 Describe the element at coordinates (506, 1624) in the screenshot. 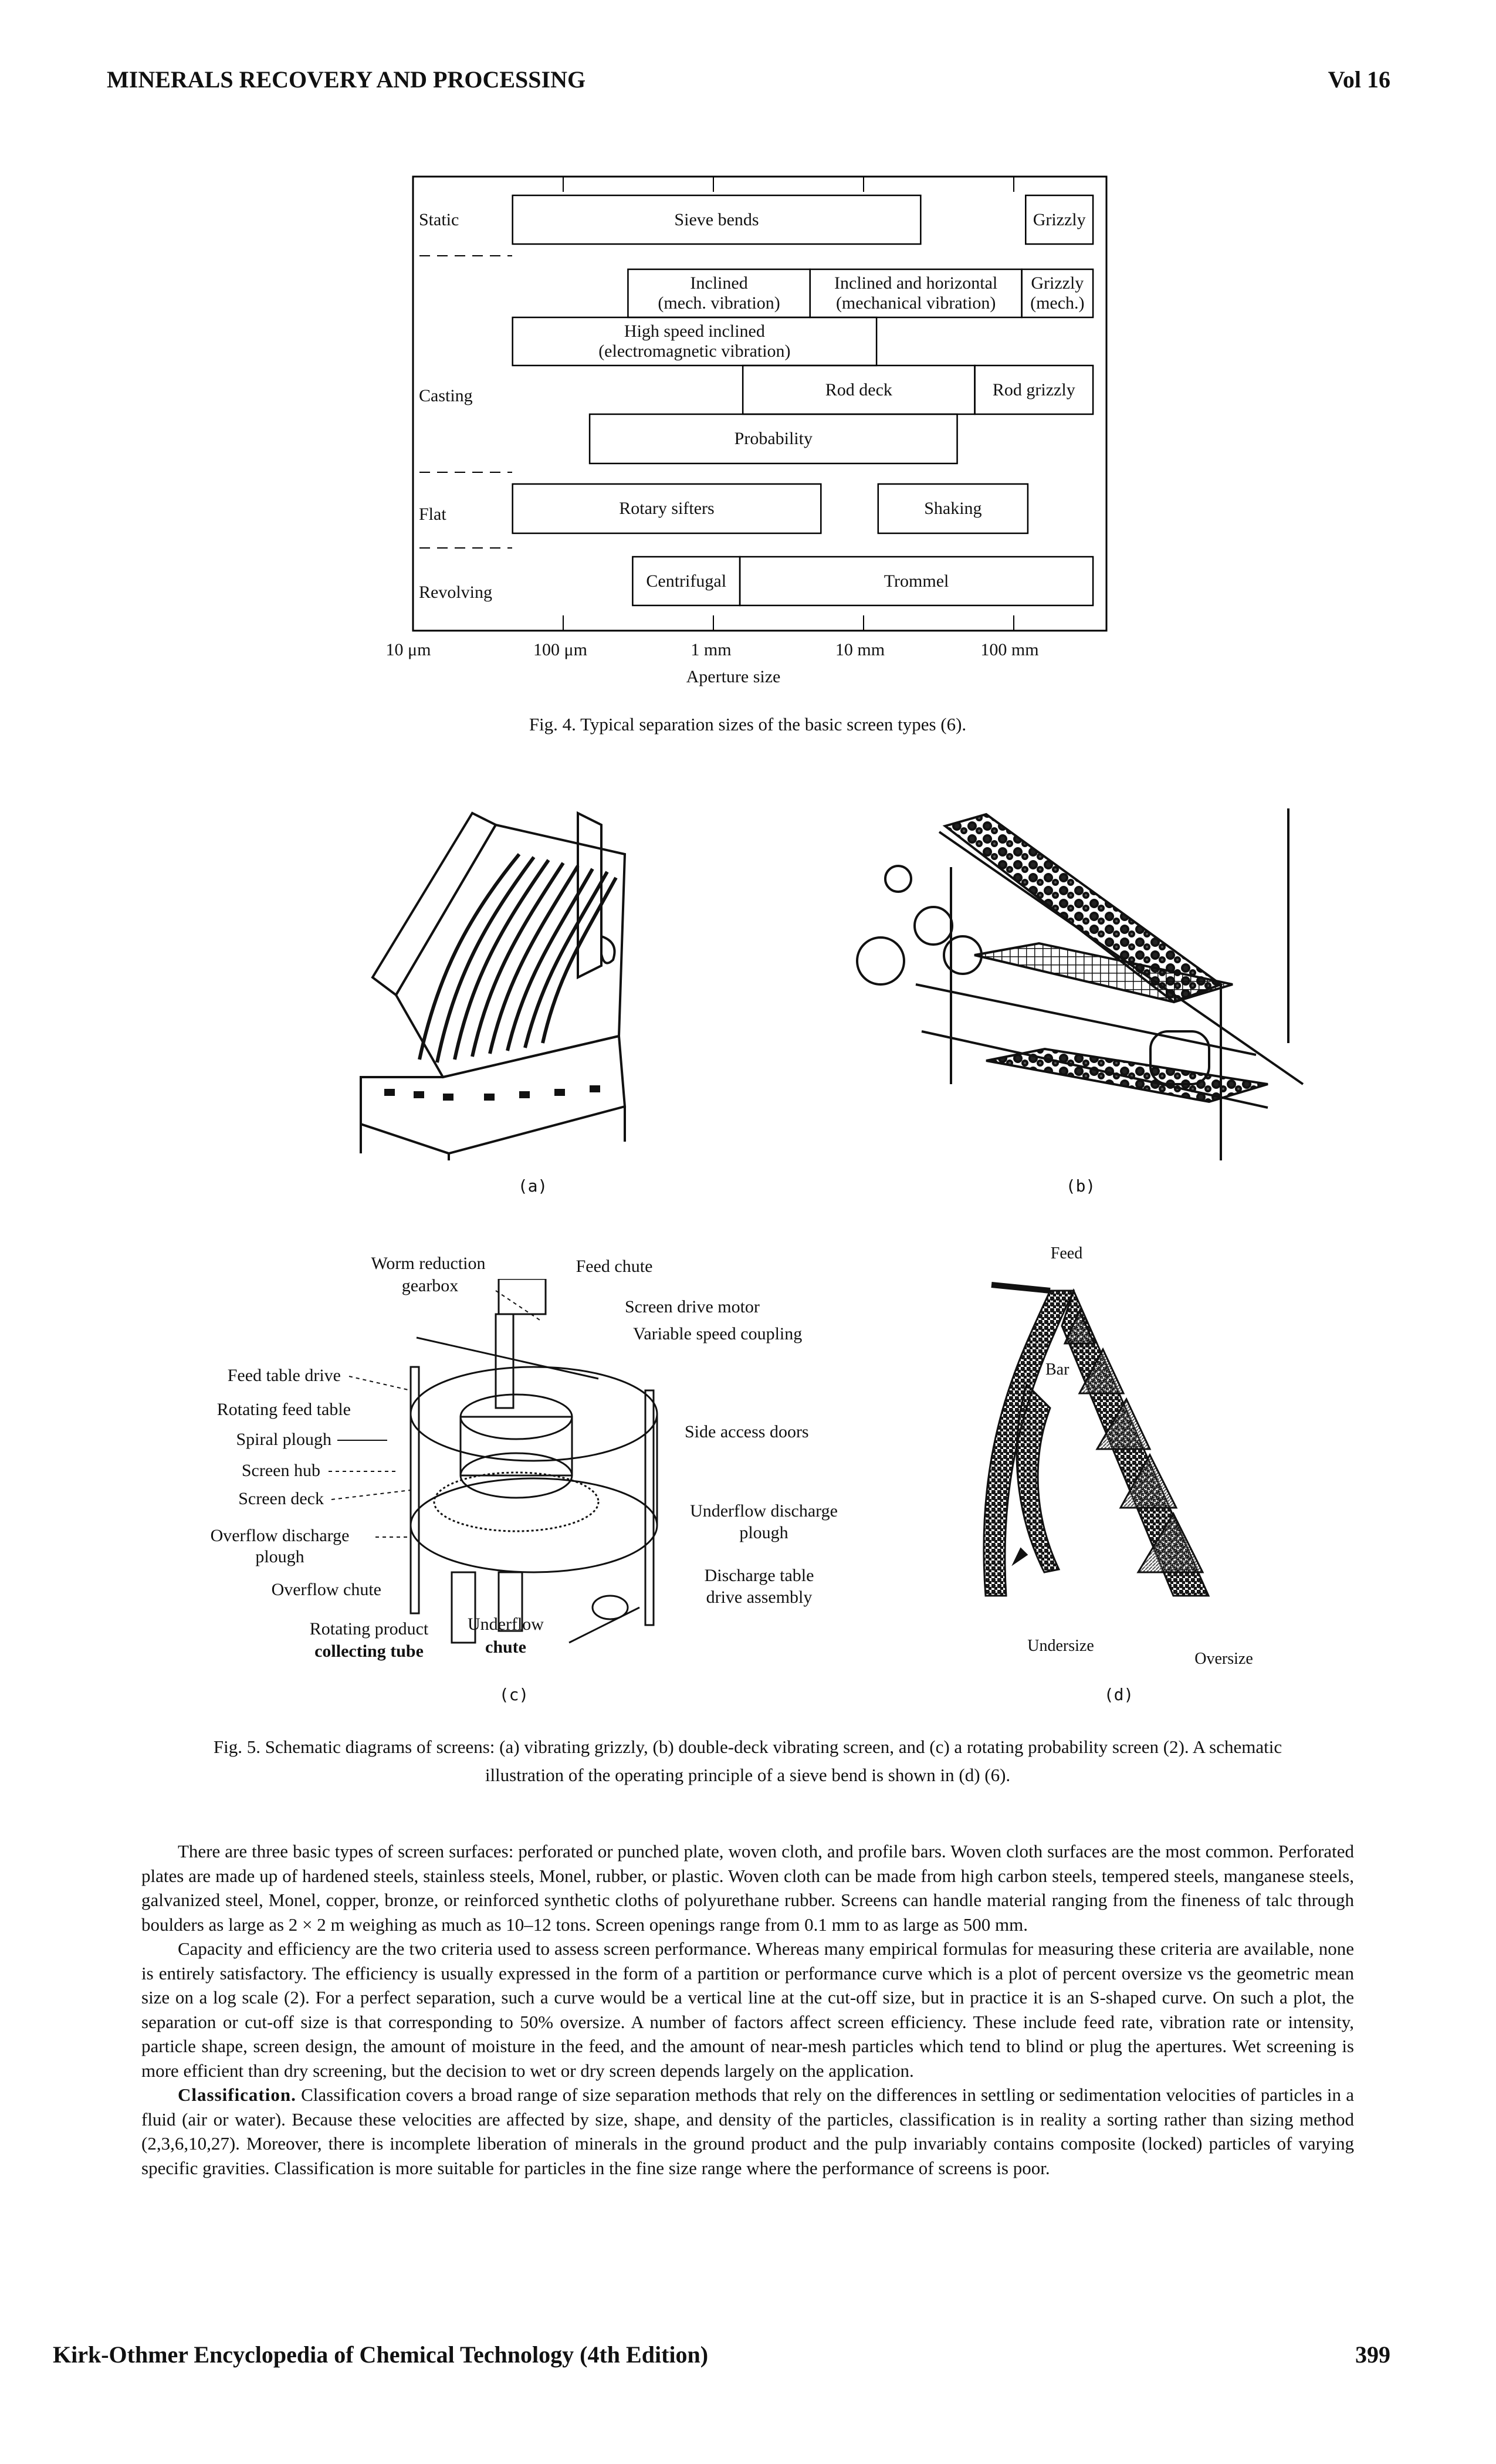

I see `callout-underflow: Underflow` at that location.